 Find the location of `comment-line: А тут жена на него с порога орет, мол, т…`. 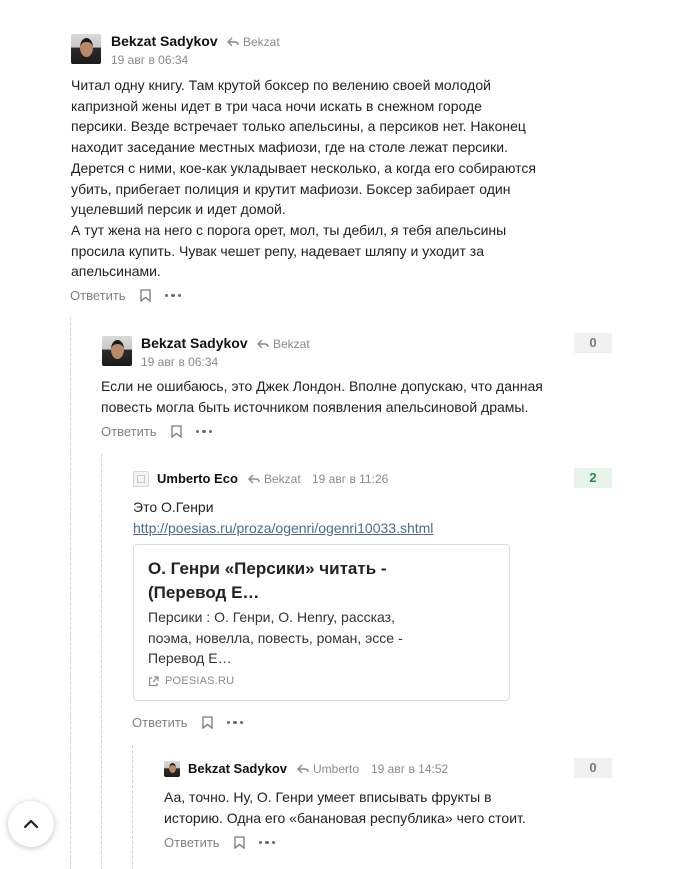

comment-line: А тут жена на него с порога орет, мол, т… is located at coordinates (289, 229).